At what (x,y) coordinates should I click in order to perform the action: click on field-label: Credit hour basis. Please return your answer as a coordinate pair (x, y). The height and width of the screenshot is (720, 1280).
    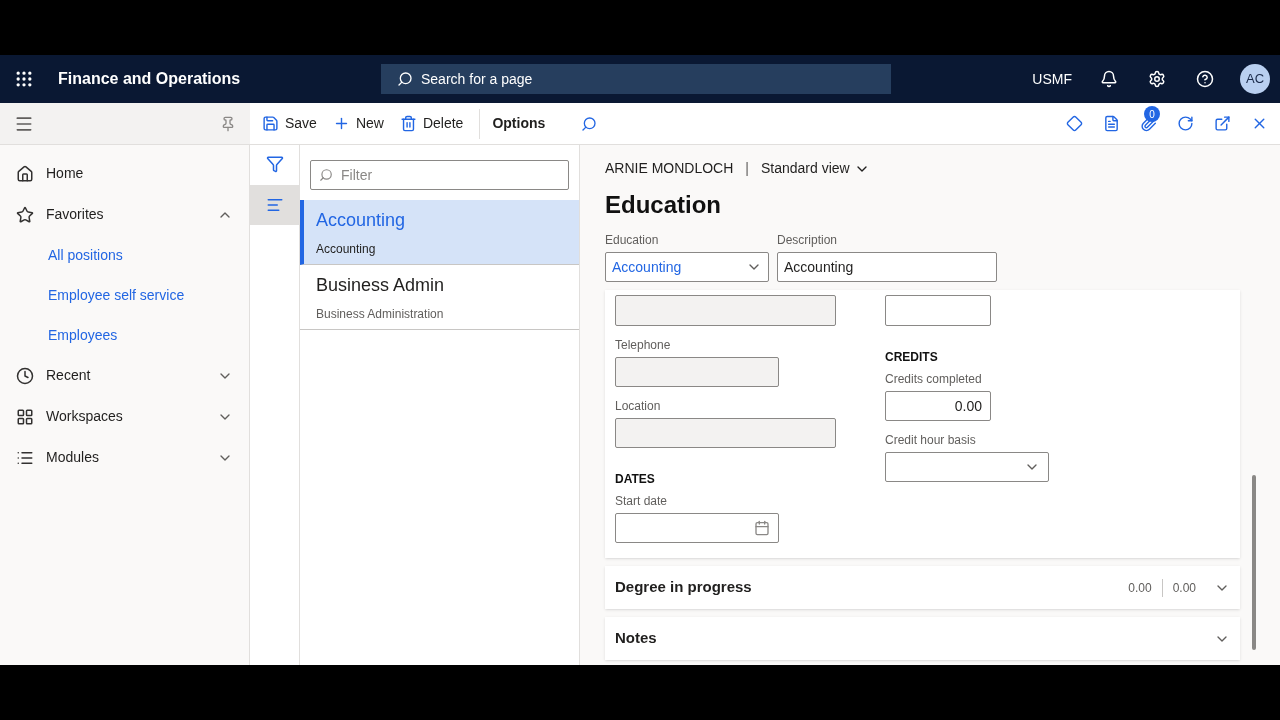
    Looking at the image, I should click on (931, 440).